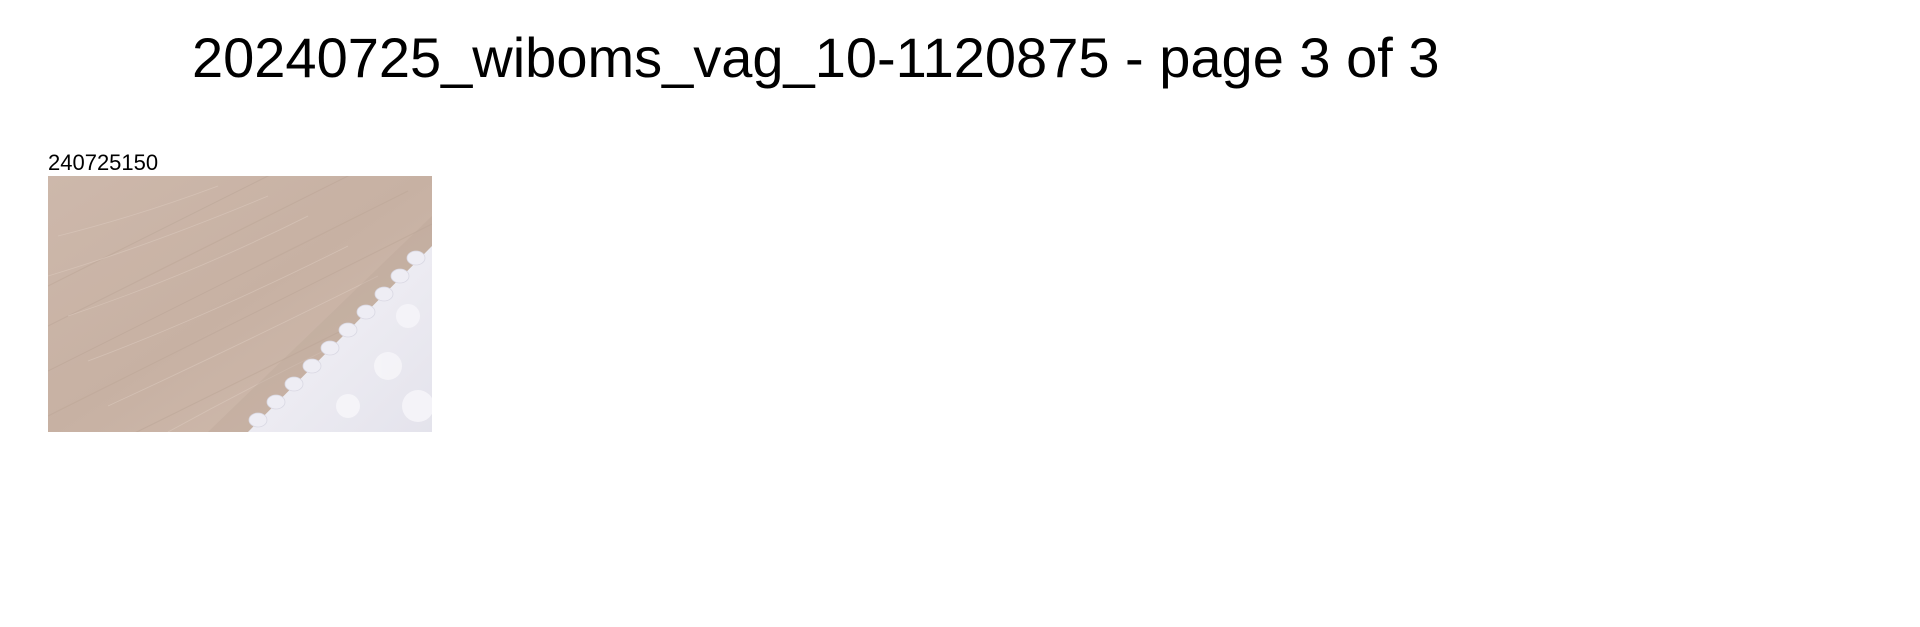  I want to click on photo-thumbnail, so click(240, 304).